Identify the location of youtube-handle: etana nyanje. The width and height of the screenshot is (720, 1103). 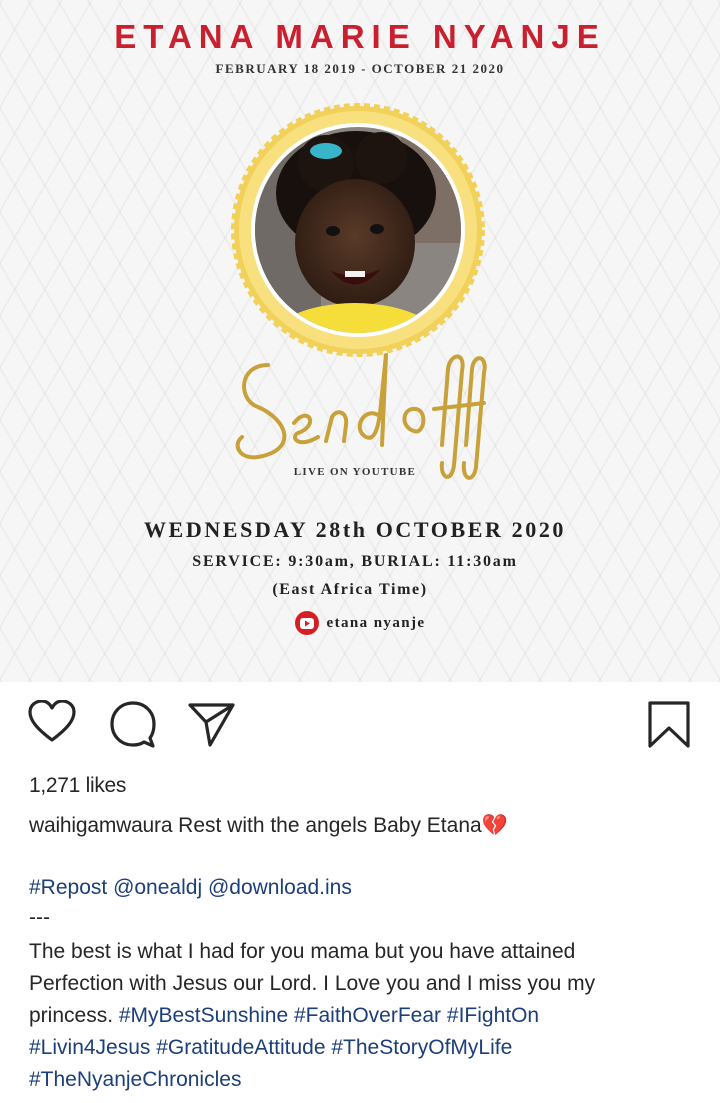
(376, 622).